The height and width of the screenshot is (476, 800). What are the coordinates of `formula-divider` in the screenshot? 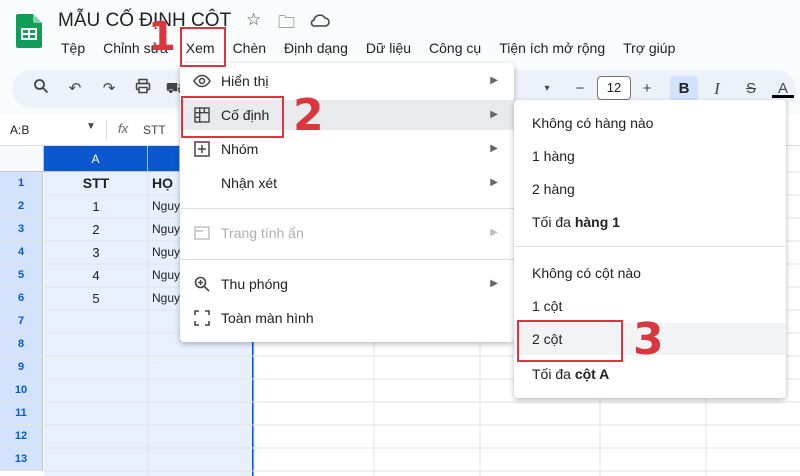 It's located at (106, 130).